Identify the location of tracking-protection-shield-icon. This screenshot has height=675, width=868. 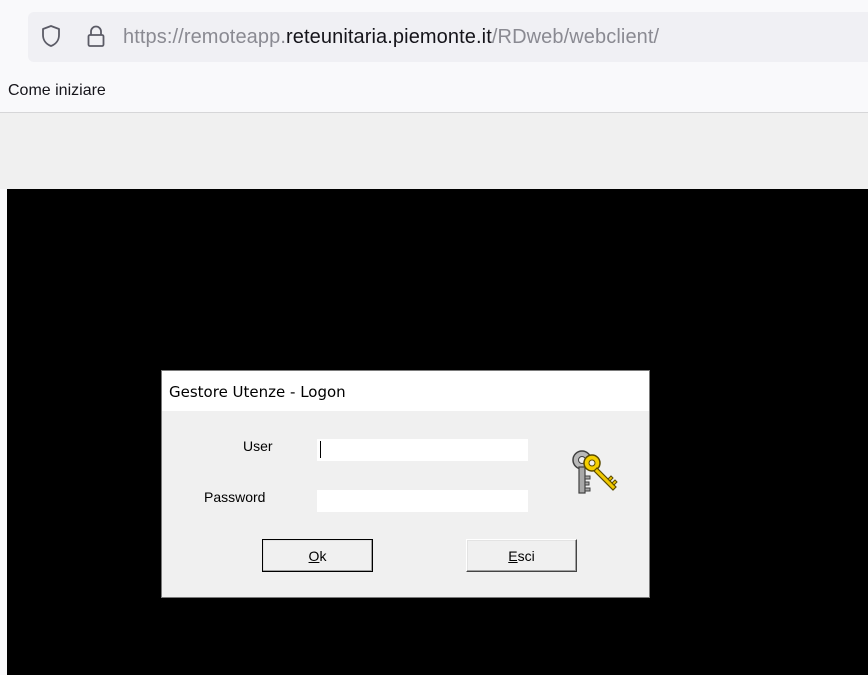
(51, 36).